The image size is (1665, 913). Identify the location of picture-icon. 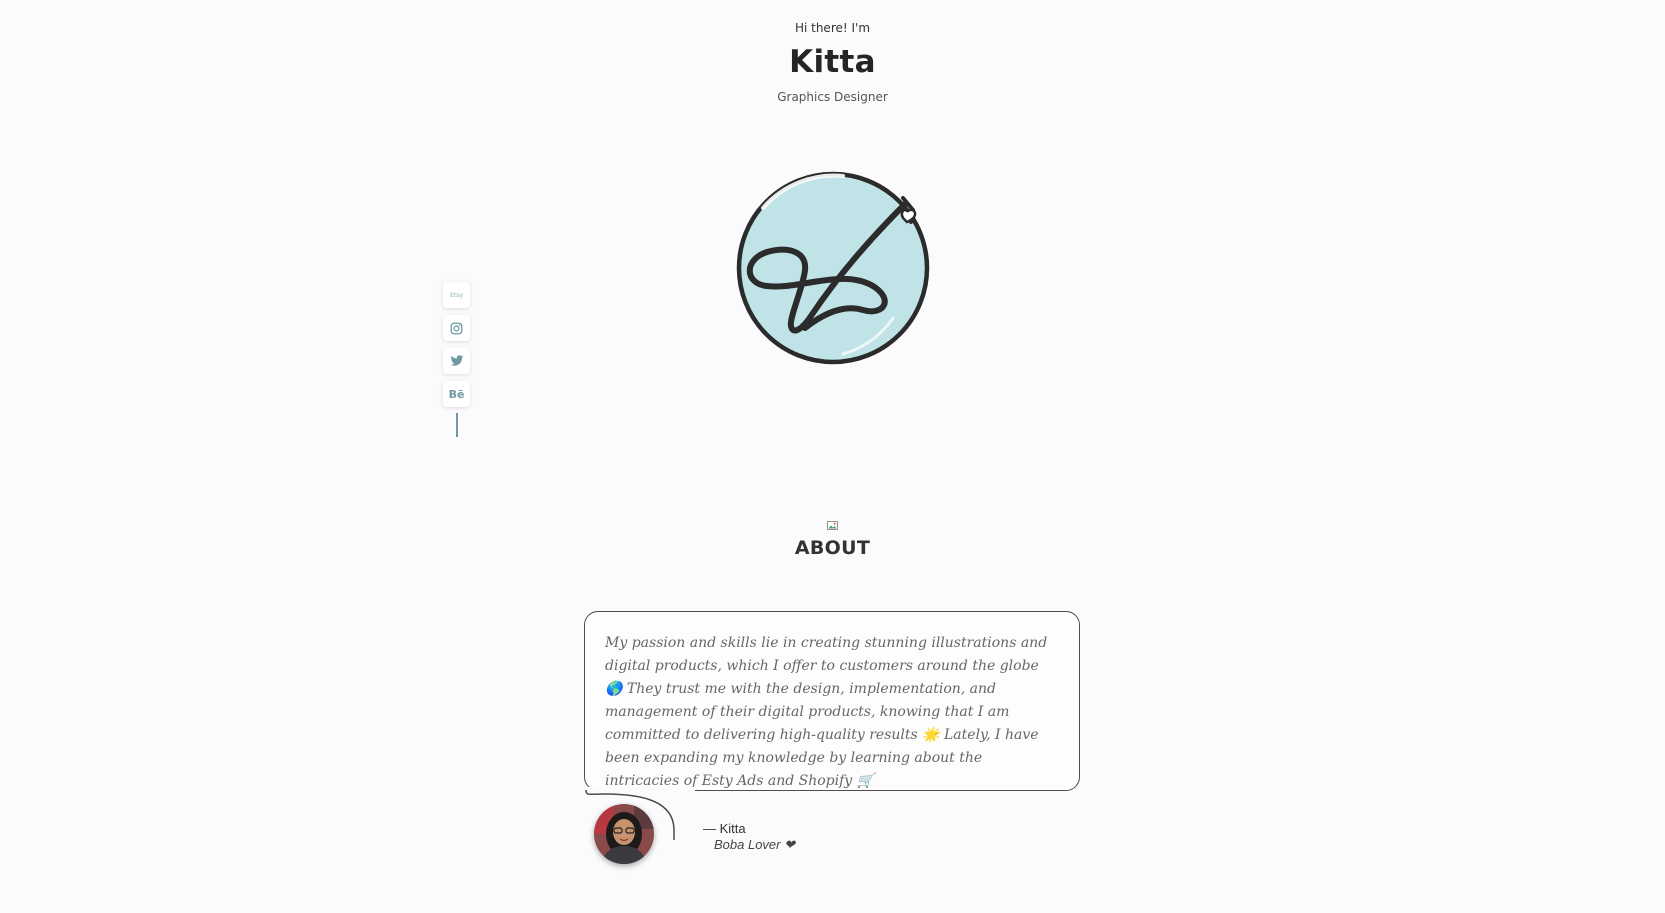
(832, 525).